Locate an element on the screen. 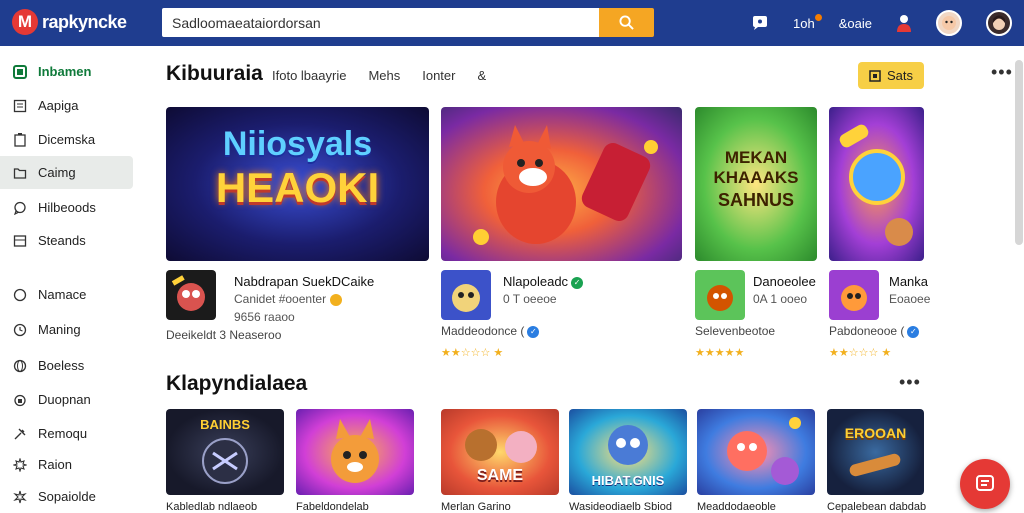 Image resolution: width=1024 pixels, height=513 pixels. sidebar-item-raion: Raion is located at coordinates (66, 464).